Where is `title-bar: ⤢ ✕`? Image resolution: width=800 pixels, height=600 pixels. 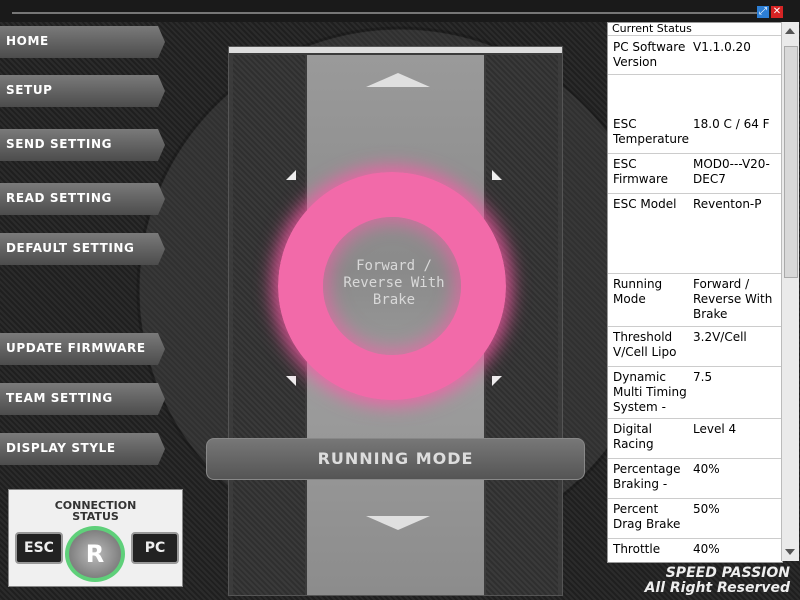 title-bar: ⤢ ✕ is located at coordinates (400, 11).